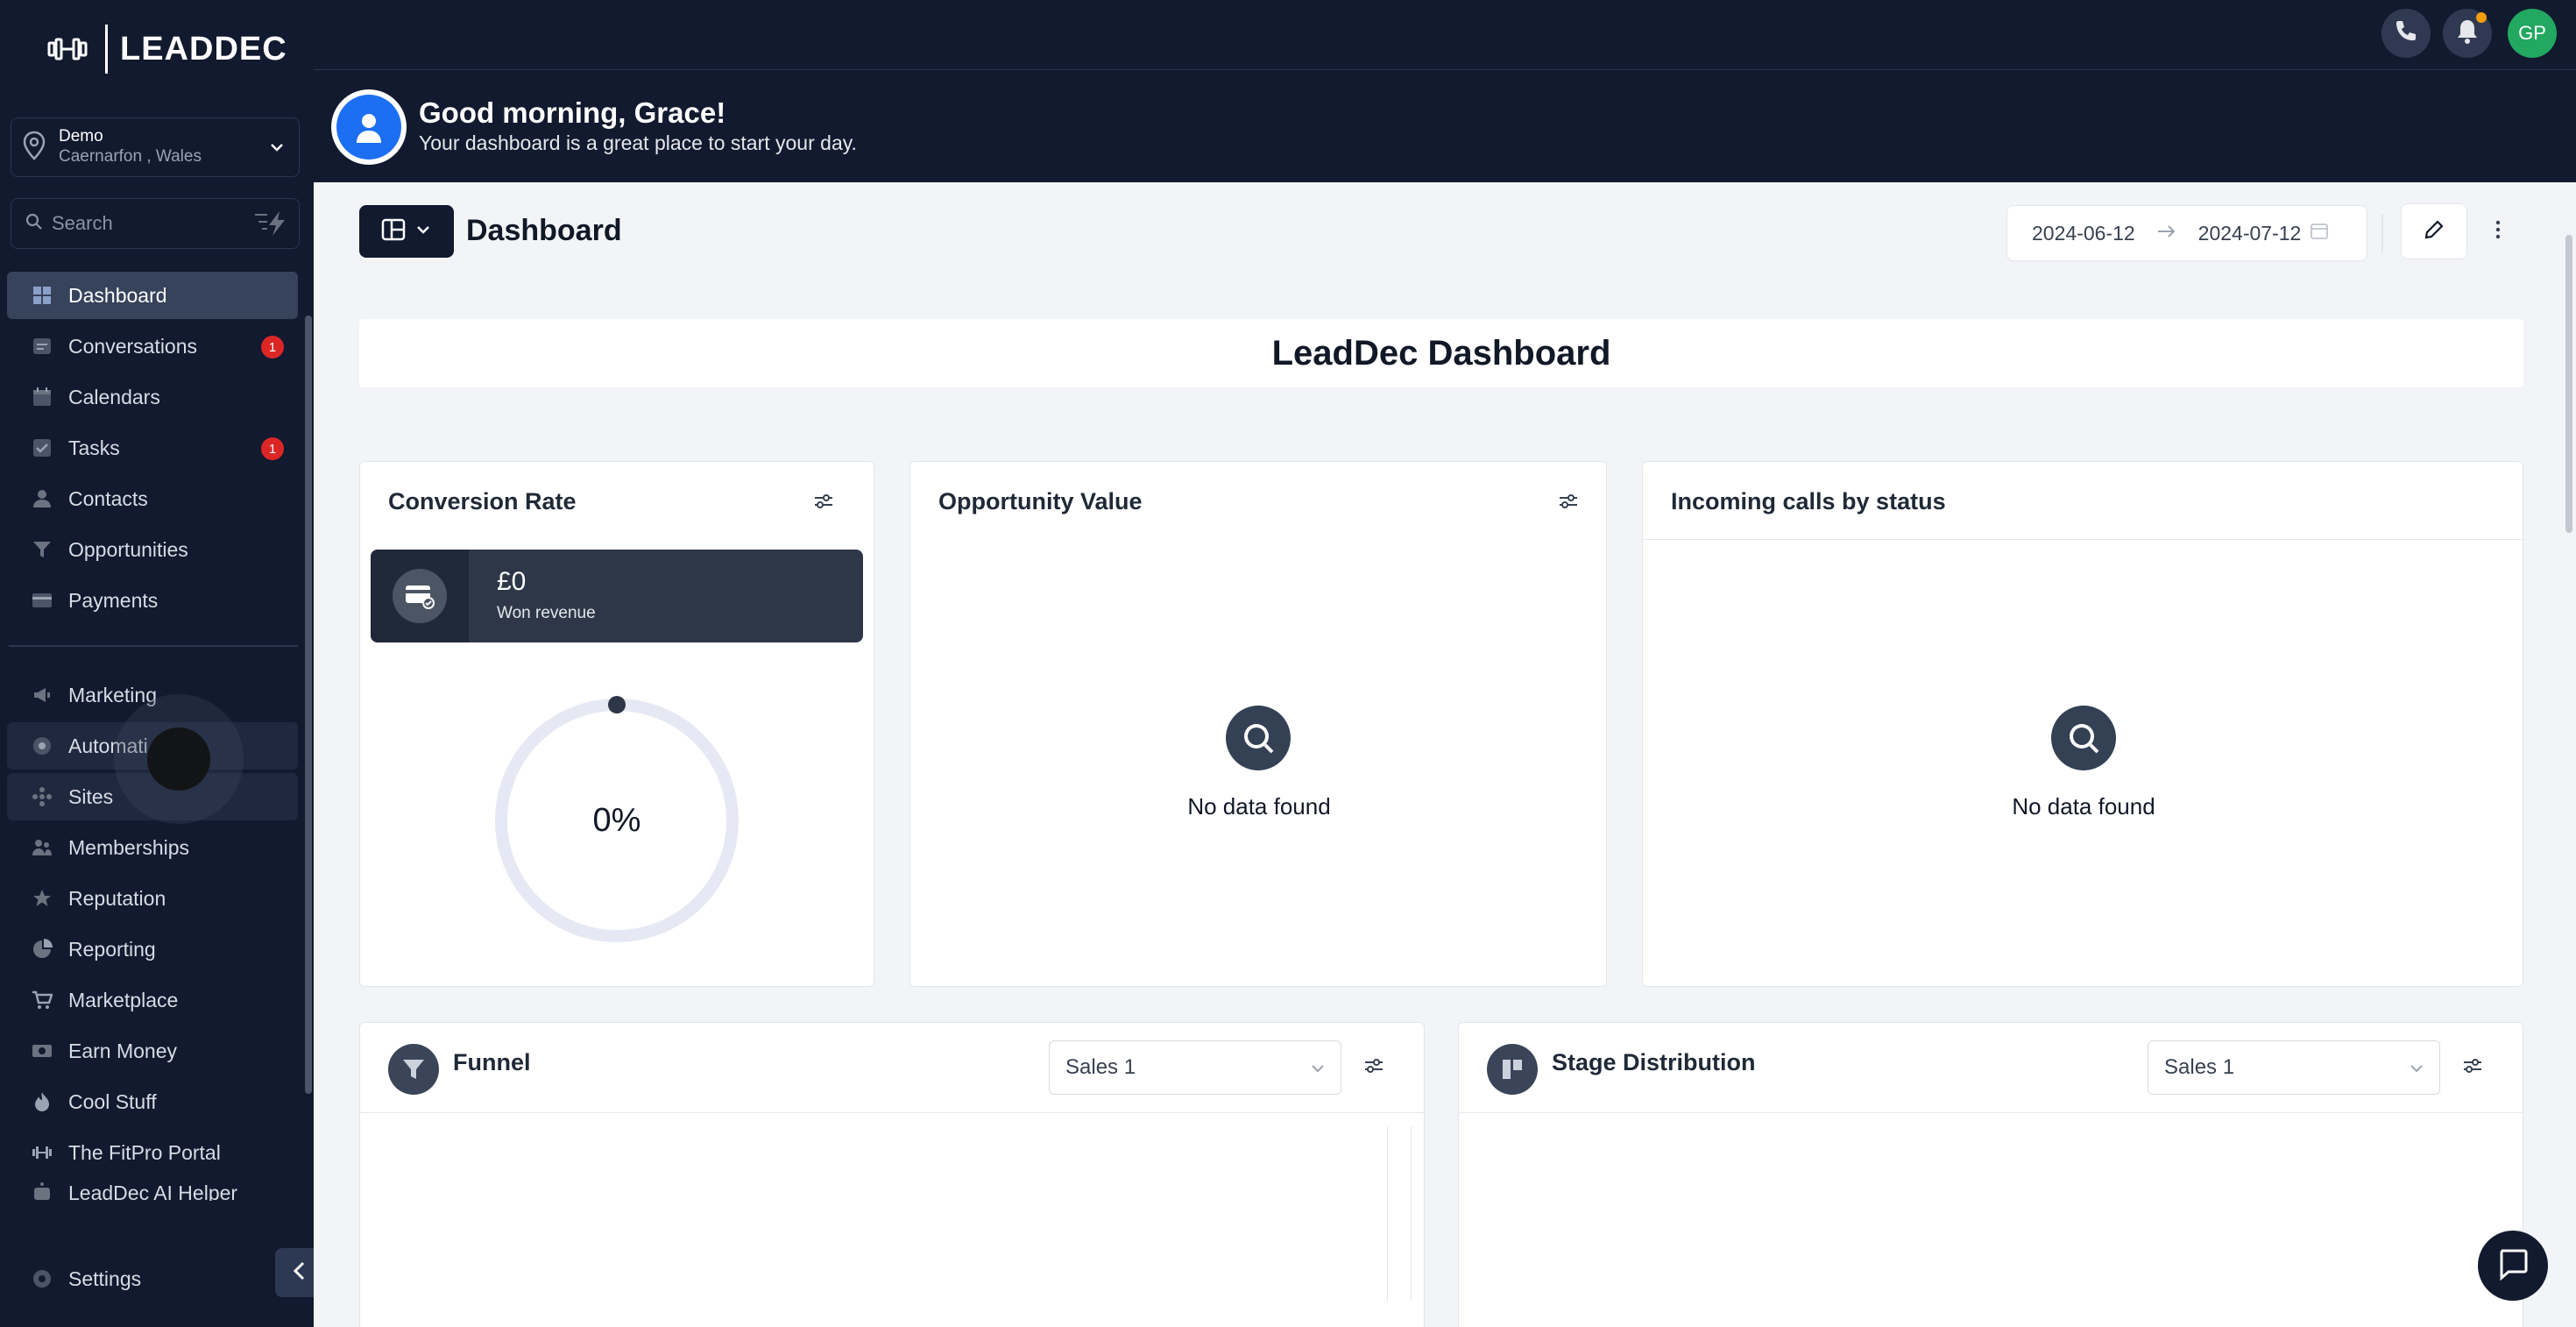  Describe the element at coordinates (1040, 501) in the screenshot. I see `card-title: Opportunity Value` at that location.